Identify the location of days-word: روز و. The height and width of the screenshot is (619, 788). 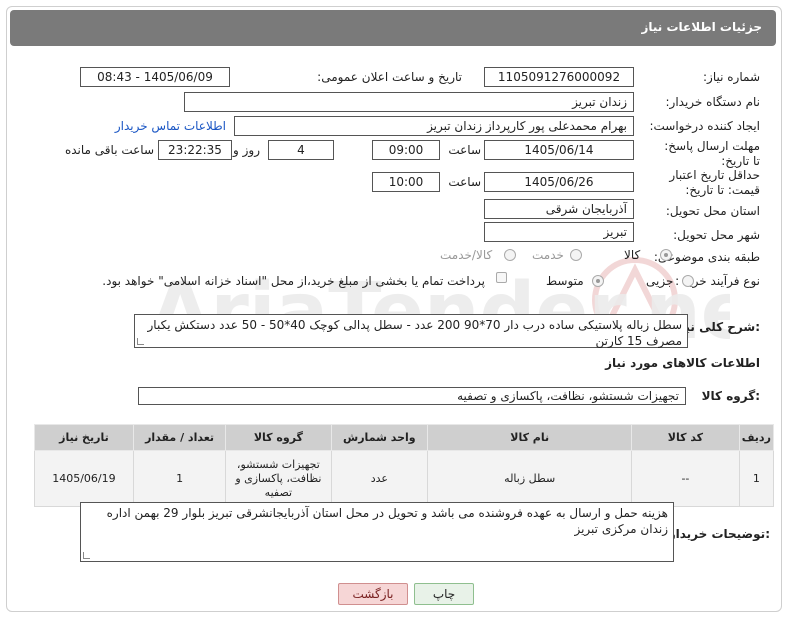
(246, 150).